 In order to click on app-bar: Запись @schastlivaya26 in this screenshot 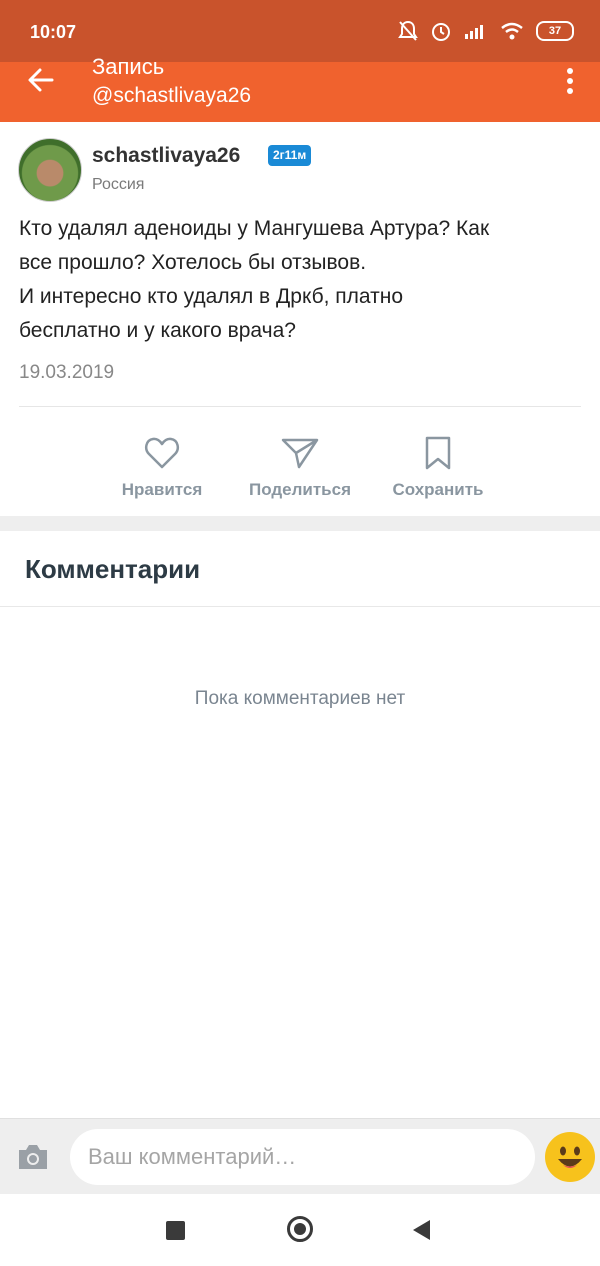, I will do `click(300, 88)`.